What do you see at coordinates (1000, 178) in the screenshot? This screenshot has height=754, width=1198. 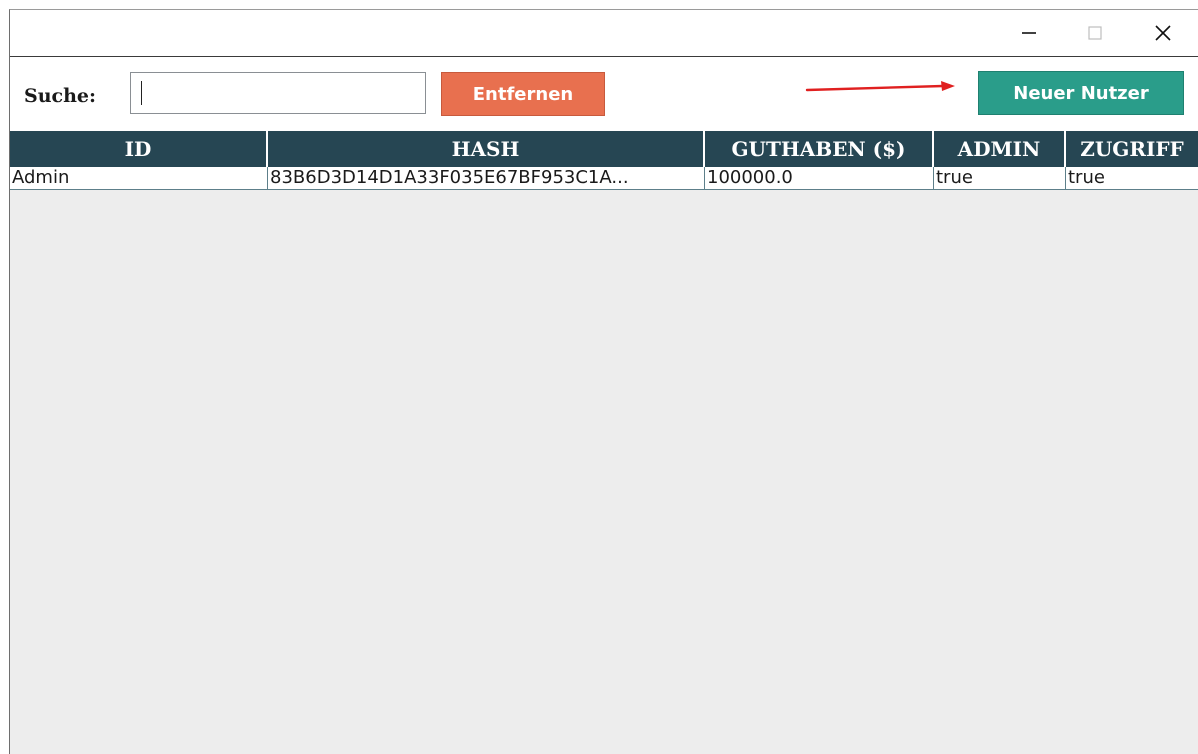 I see `cell-admin: true` at bounding box center [1000, 178].